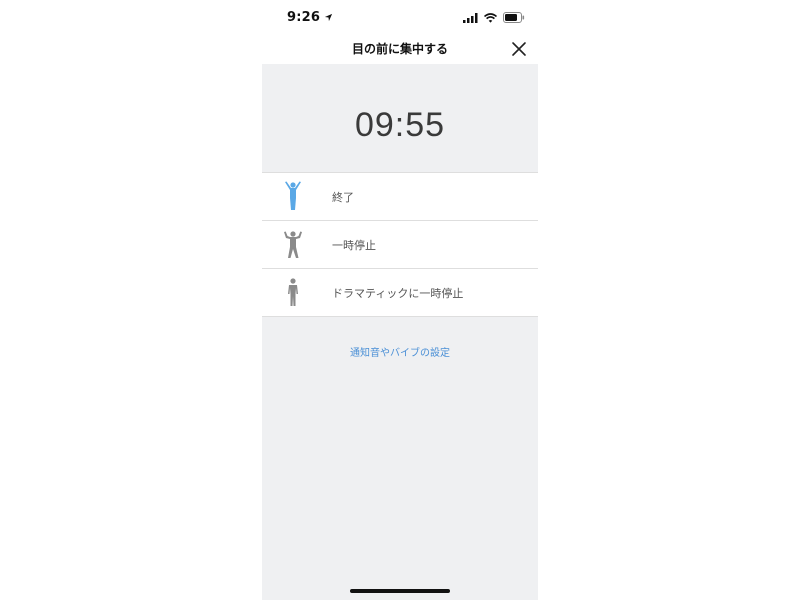  Describe the element at coordinates (354, 245) in the screenshot. I see `action-pause-label: 一時停止` at that location.